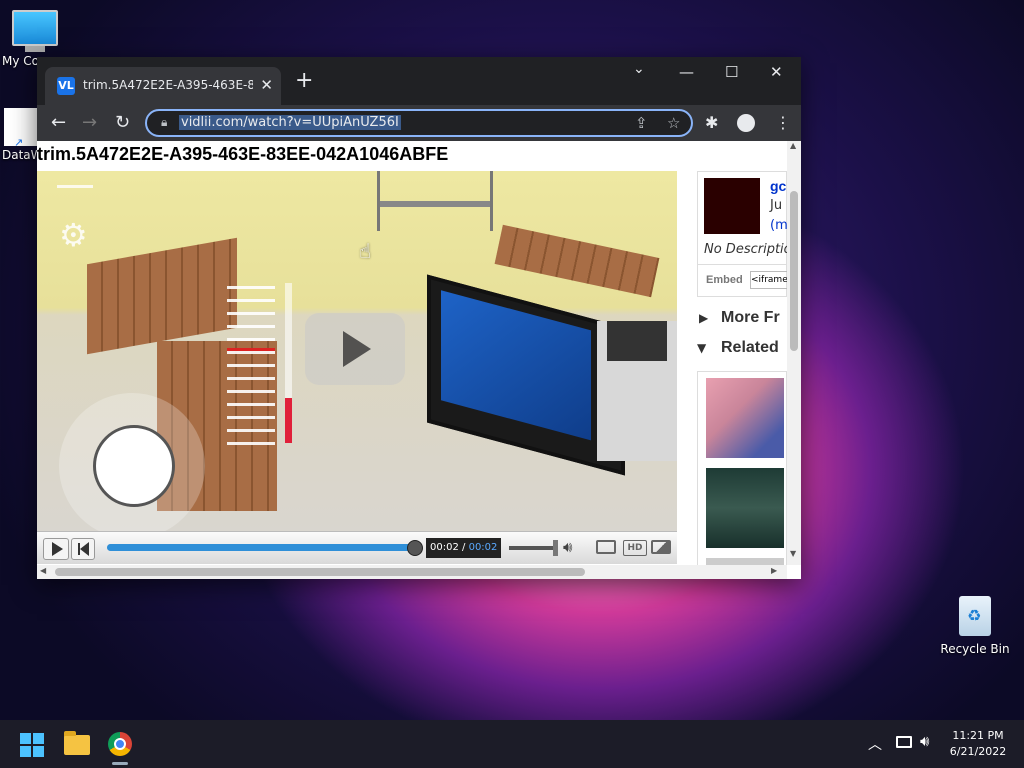 The image size is (1024, 768). What do you see at coordinates (875, 744) in the screenshot?
I see `show-hidden-icons-chevron-icon: ︿` at bounding box center [875, 744].